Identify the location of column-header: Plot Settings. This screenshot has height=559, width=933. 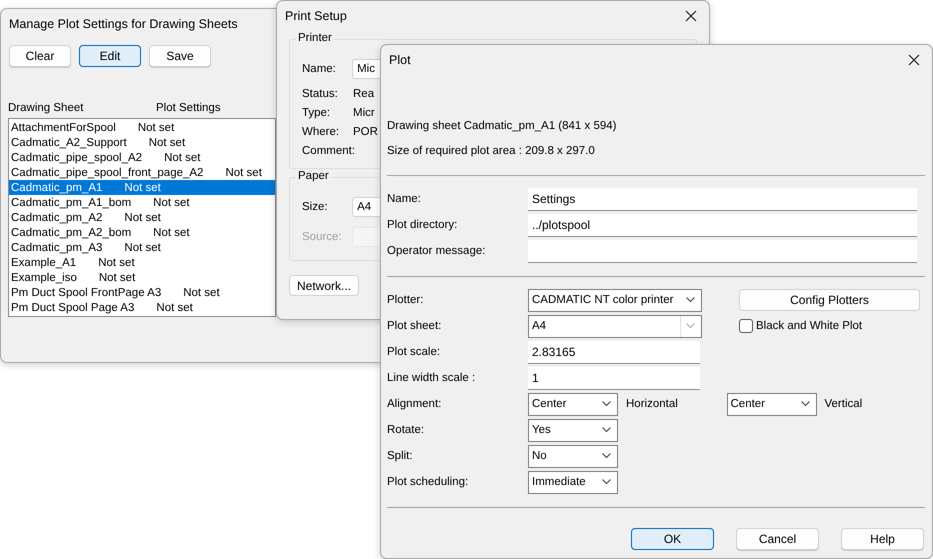
(189, 108).